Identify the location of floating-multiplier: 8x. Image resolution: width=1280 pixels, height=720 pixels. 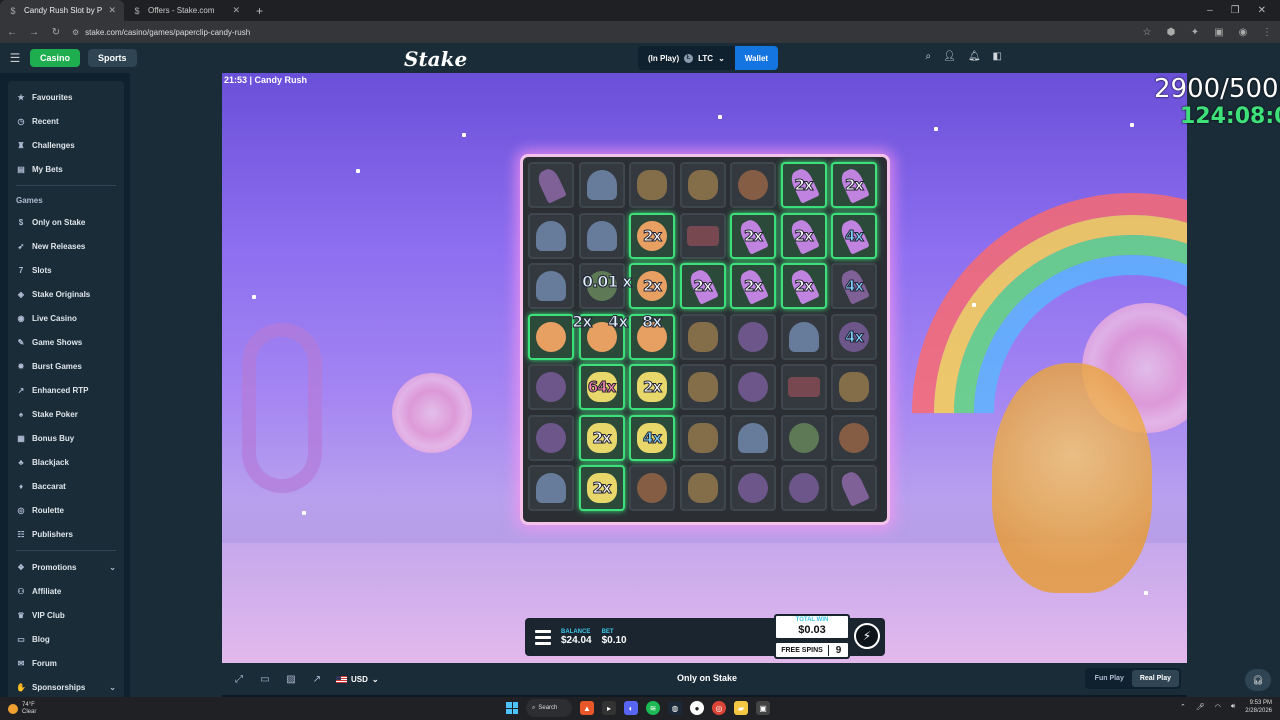
(652, 322).